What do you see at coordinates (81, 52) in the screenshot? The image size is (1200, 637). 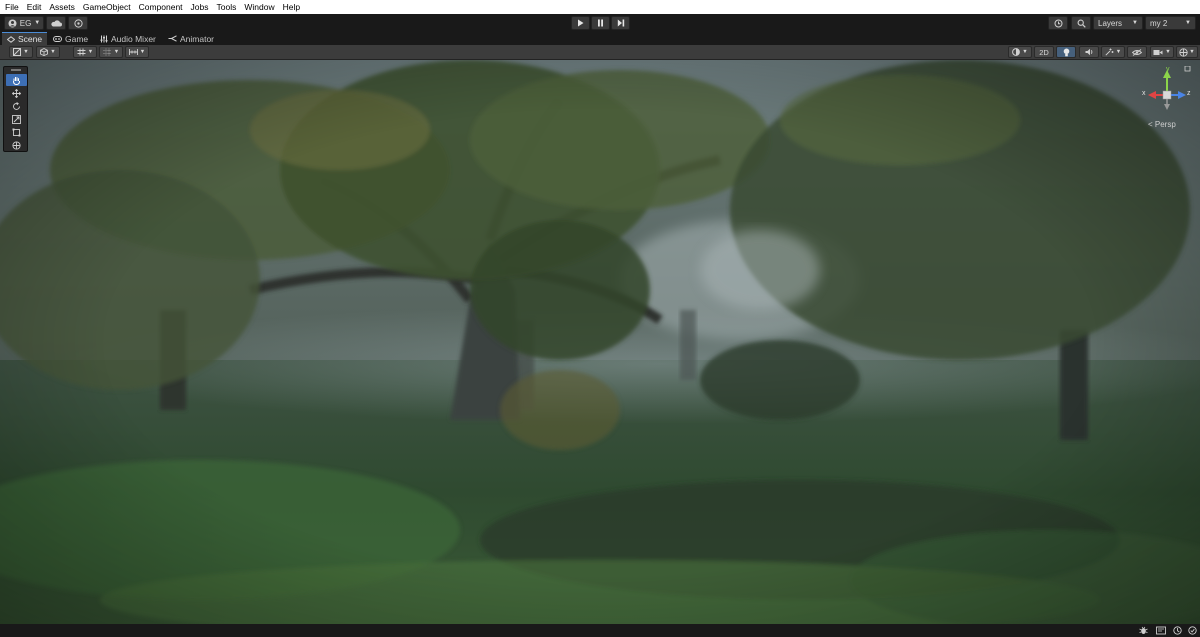 I see `grid-snap-icon` at bounding box center [81, 52].